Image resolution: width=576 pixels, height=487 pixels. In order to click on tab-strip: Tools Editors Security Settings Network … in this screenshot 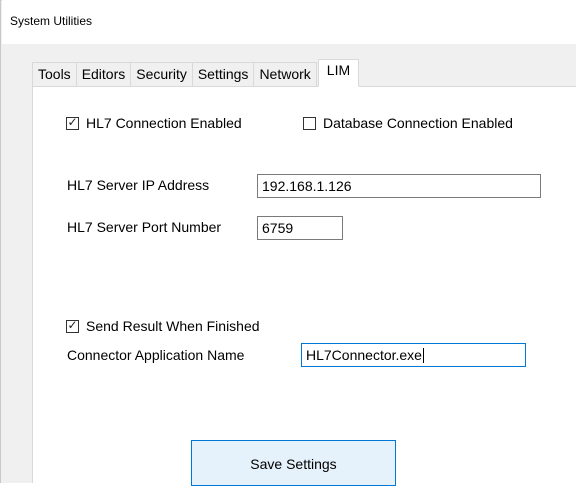, I will do `click(196, 73)`.